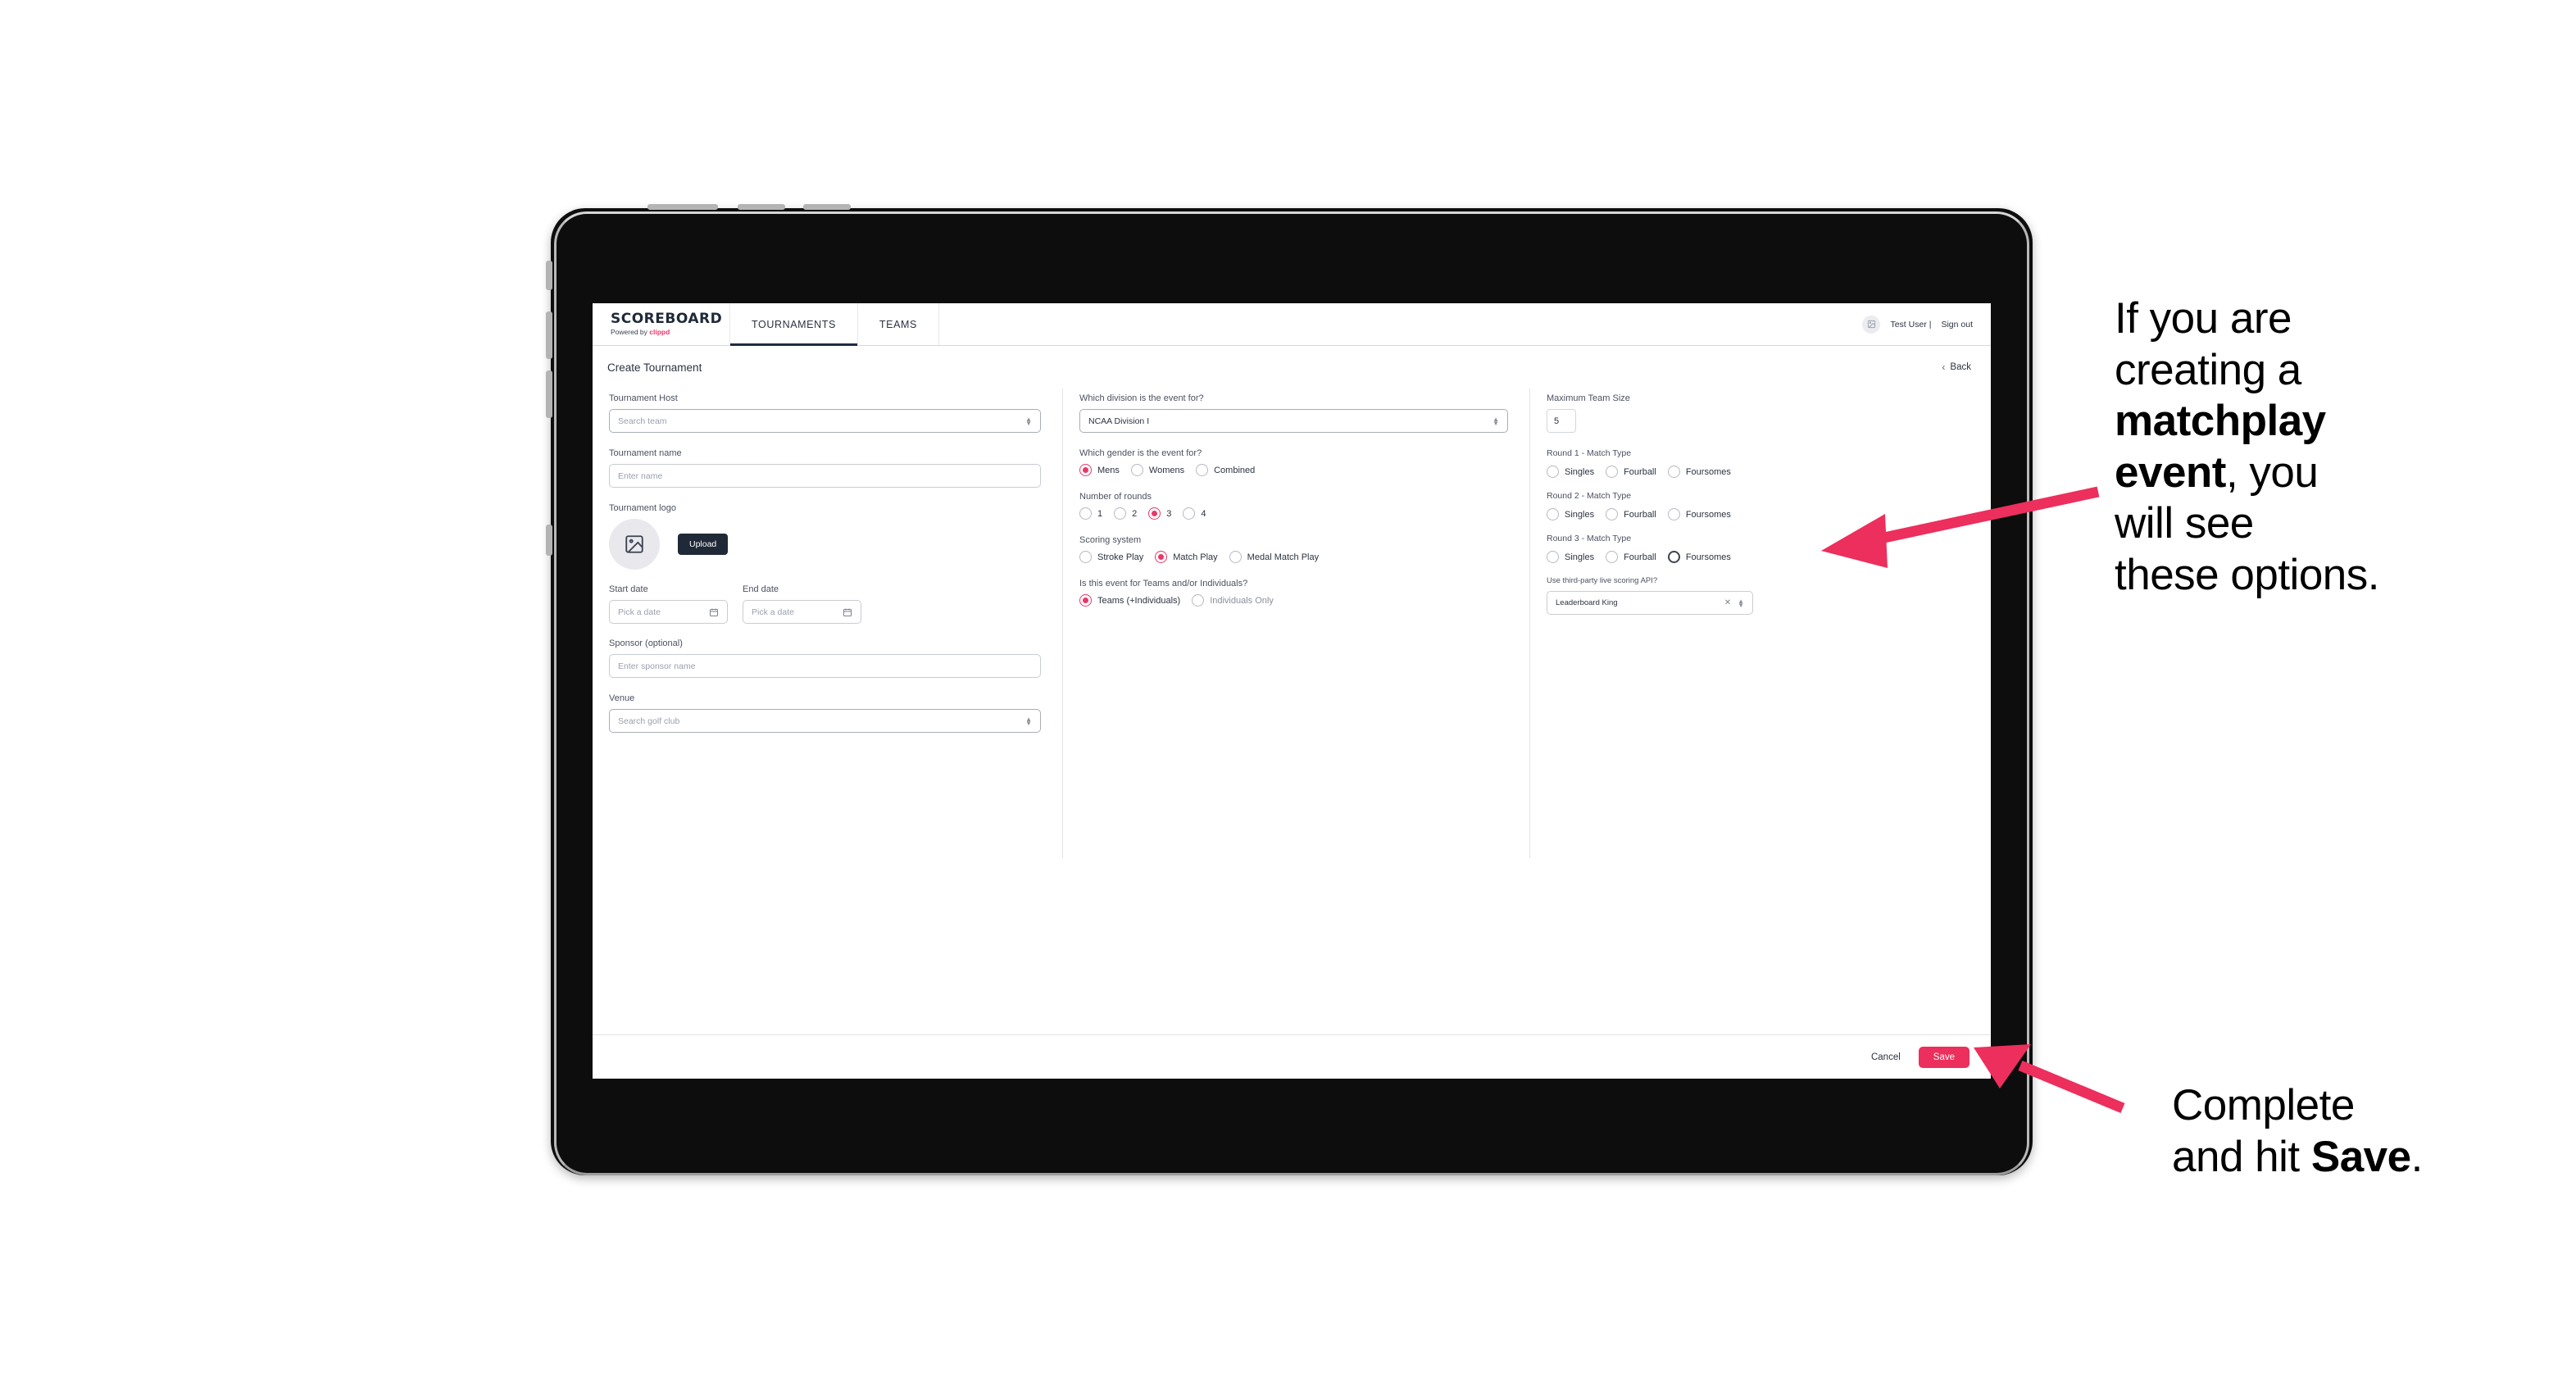  I want to click on tab-teams: TEAMS, so click(898, 324).